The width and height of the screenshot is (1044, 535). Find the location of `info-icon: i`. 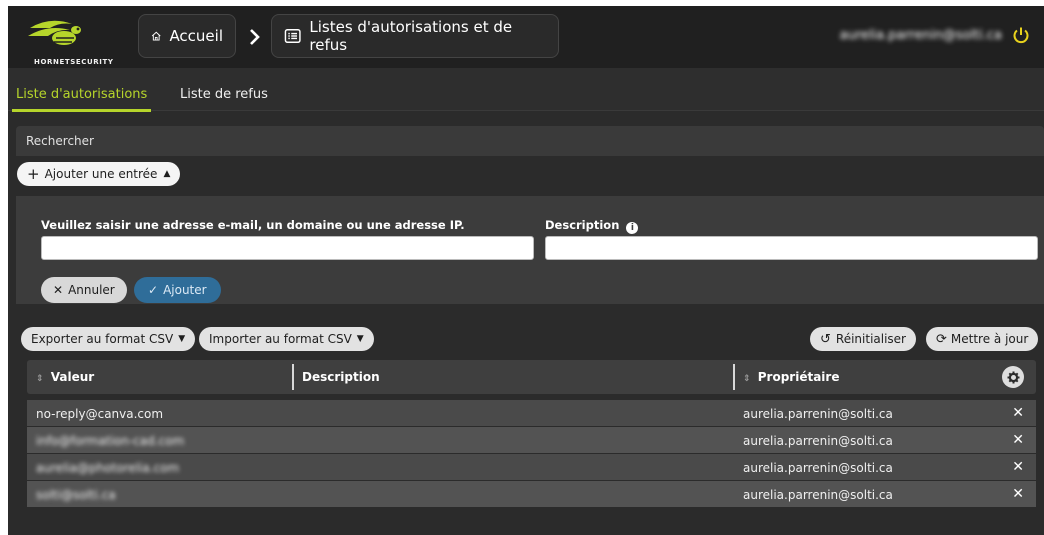

info-icon: i is located at coordinates (632, 228).